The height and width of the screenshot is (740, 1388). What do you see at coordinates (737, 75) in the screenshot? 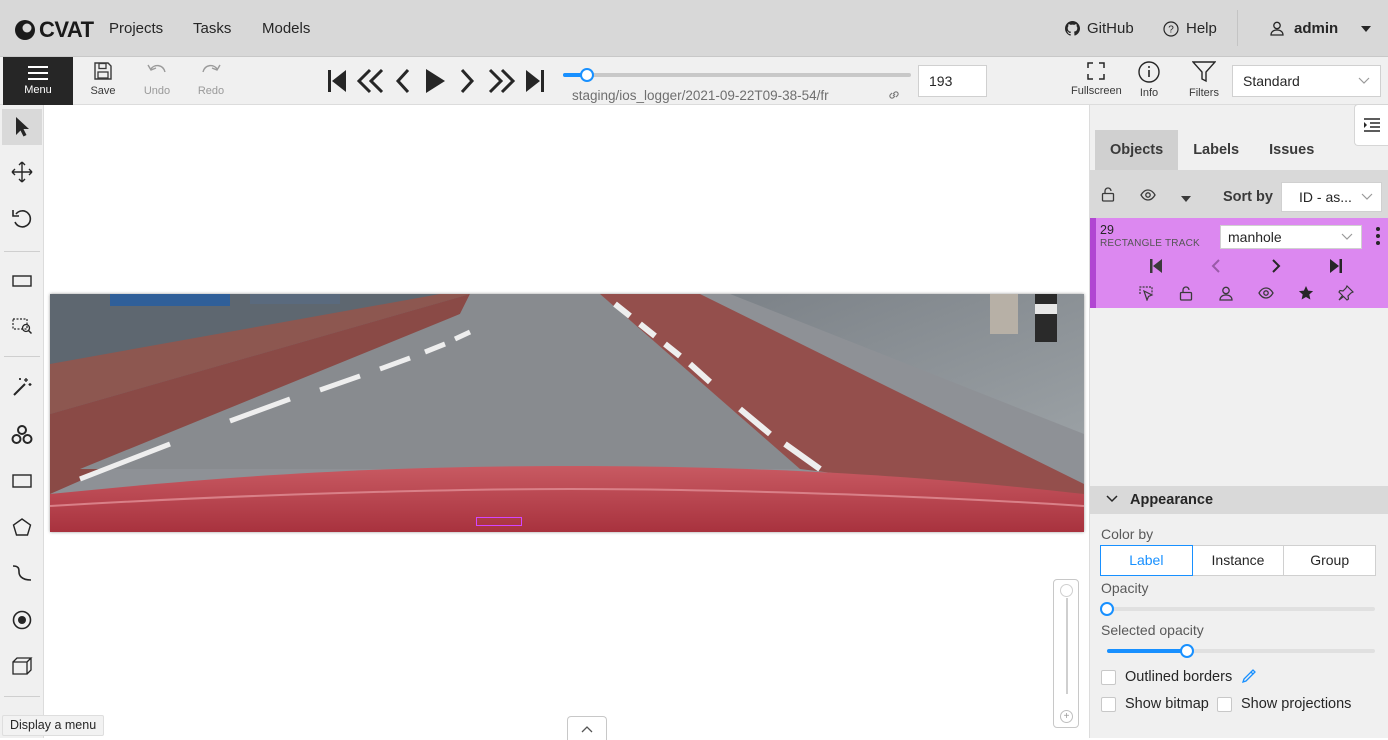
I see `frame-slider` at bounding box center [737, 75].